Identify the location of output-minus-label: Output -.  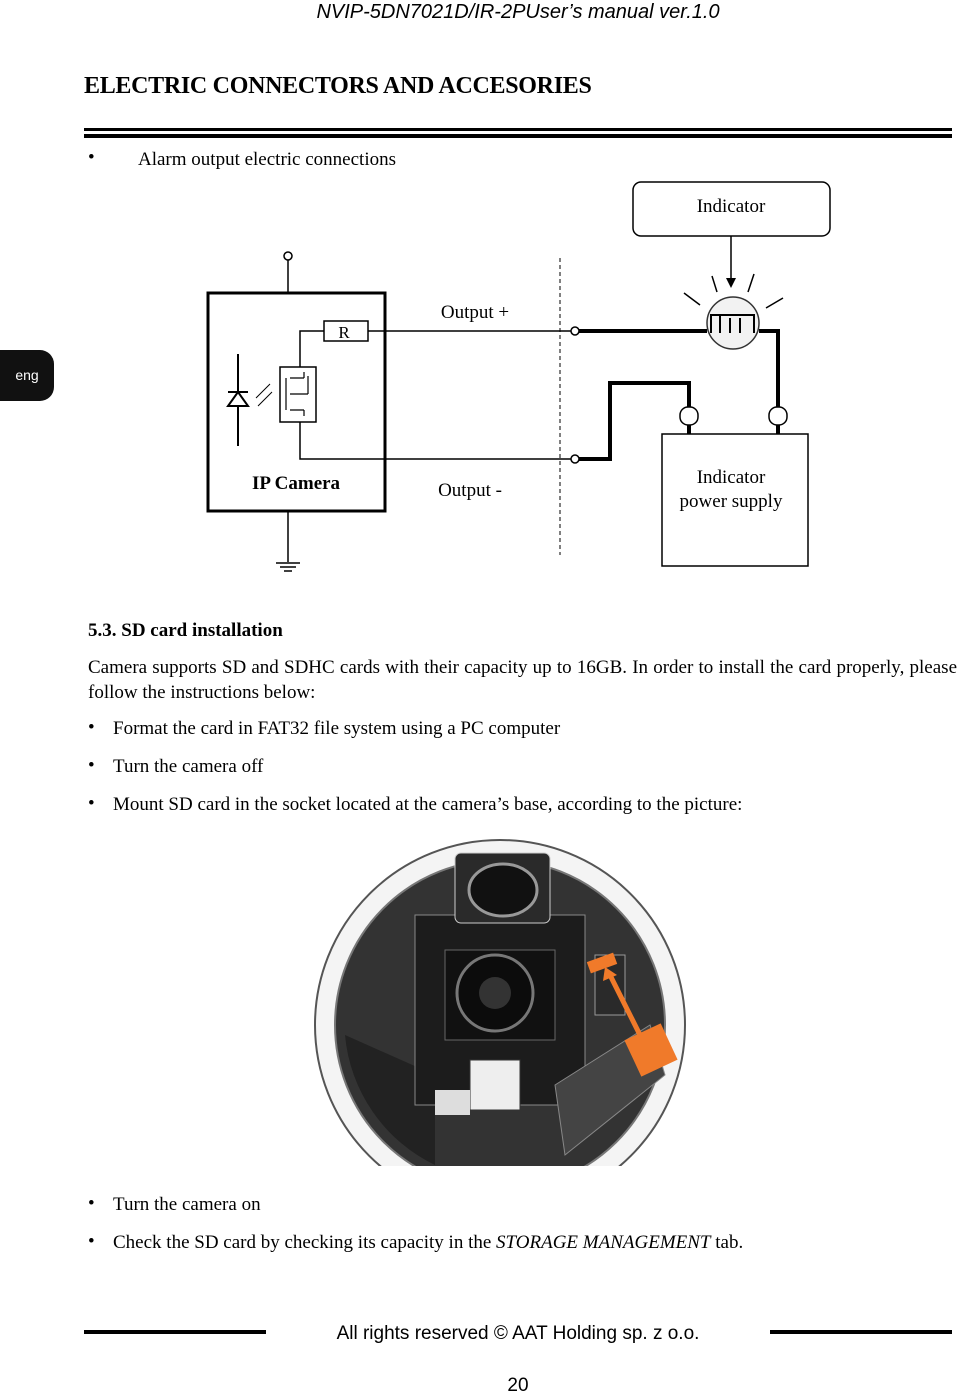
(470, 490).